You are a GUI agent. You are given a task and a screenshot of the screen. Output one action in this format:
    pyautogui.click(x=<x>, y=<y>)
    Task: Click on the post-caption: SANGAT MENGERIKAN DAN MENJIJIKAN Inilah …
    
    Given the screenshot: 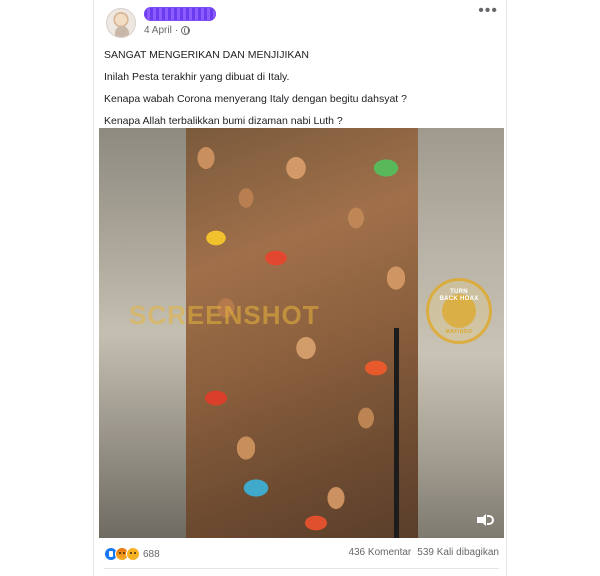 What is the action you would take?
    pyautogui.click(x=301, y=88)
    